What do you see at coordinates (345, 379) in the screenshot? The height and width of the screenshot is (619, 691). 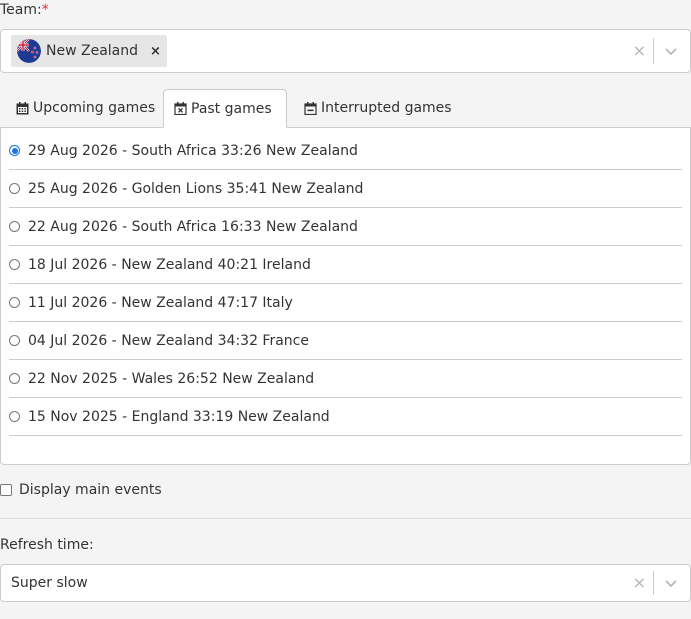 I see `game-row: 22 Nov 2025 - Wales 26:52 New Zealand` at bounding box center [345, 379].